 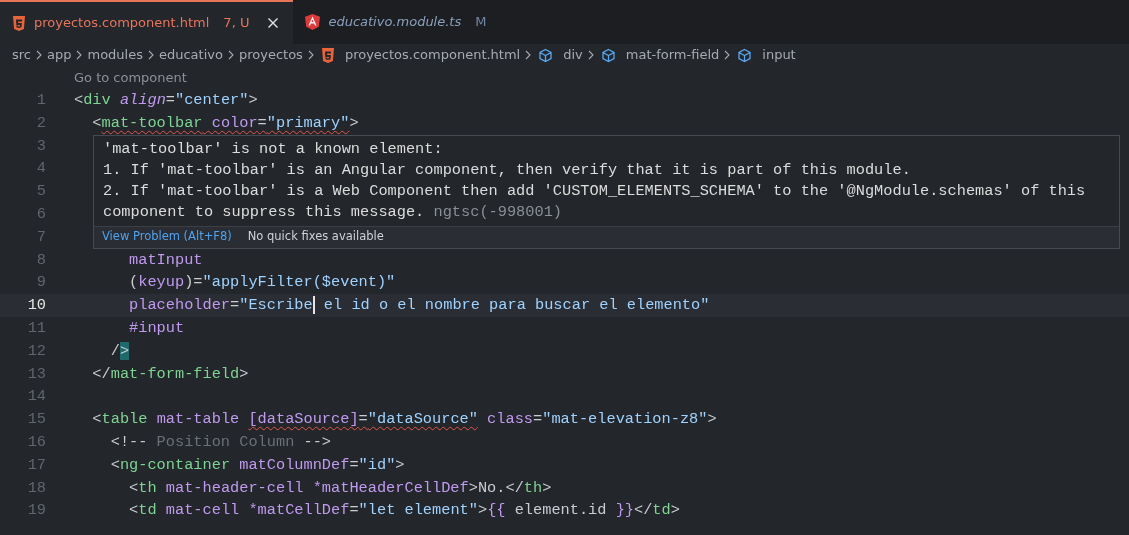 I want to click on line-number: 1, so click(x=41, y=100).